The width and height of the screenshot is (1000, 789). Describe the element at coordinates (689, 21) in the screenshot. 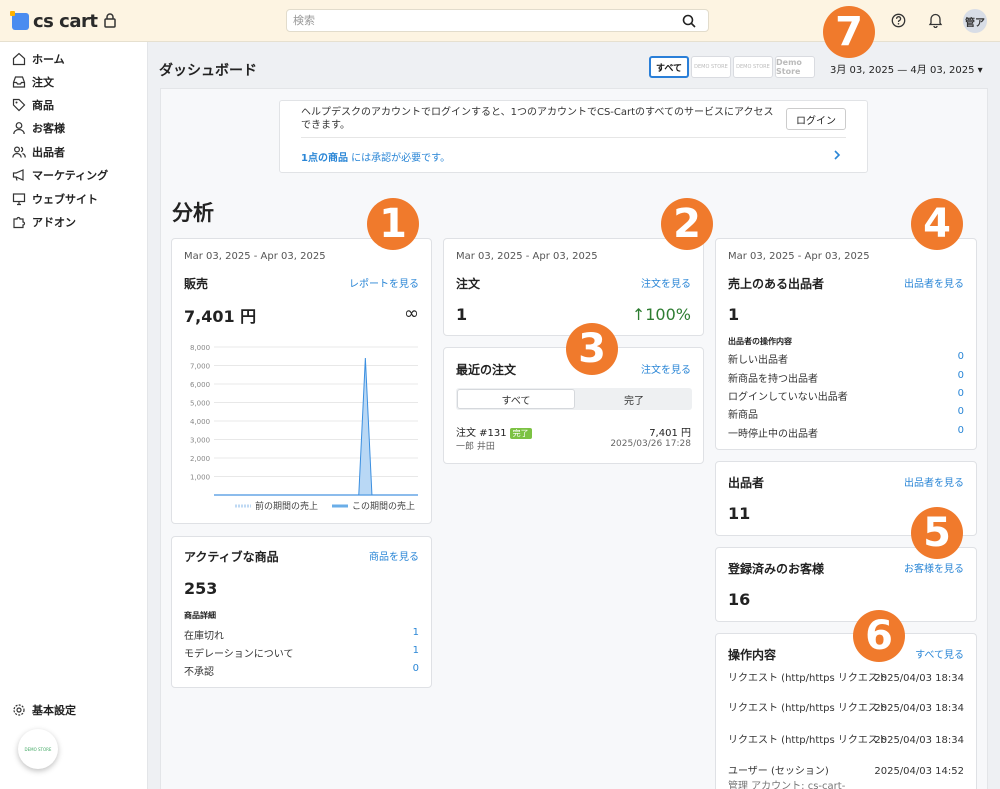

I see `search-icon` at that location.